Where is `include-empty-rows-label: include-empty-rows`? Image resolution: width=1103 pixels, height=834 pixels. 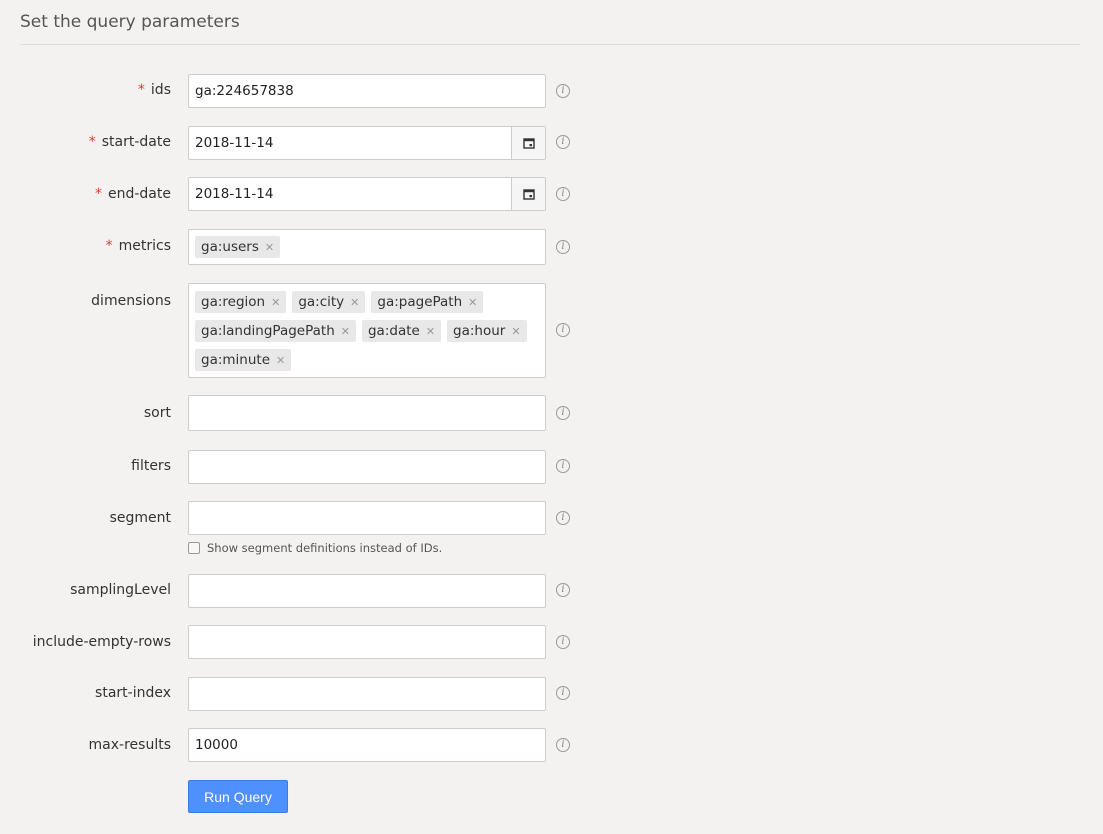 include-empty-rows-label: include-empty-rows is located at coordinates (101, 642).